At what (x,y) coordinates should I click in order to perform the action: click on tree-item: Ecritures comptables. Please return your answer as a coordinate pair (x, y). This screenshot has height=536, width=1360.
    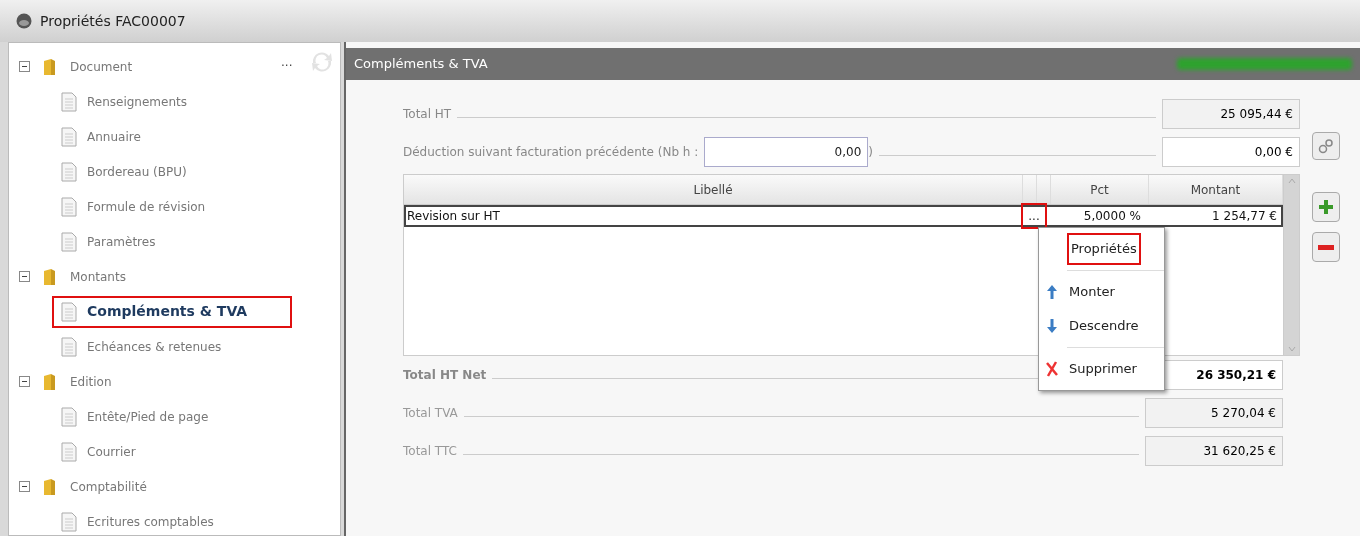
    Looking at the image, I should click on (150, 521).